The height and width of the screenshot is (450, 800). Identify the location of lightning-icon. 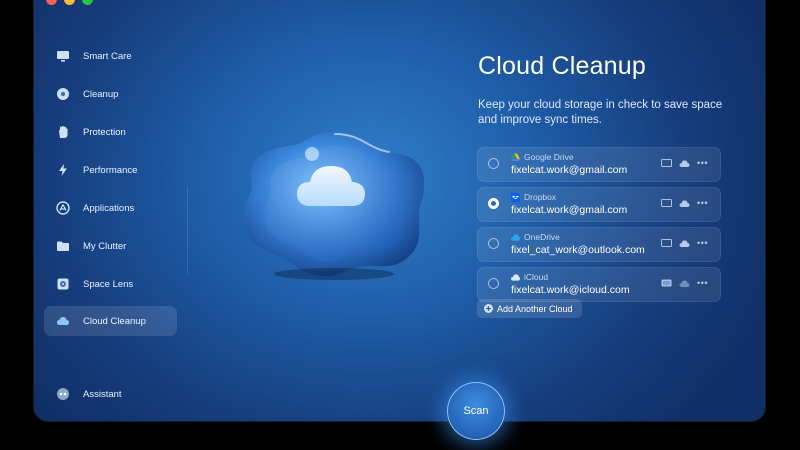
(63, 170).